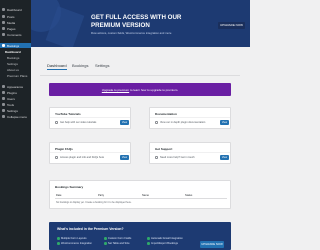 The image size is (320, 250). What do you see at coordinates (90, 229) in the screenshot?
I see `premium-features-title: What's included in the Premium Version?` at bounding box center [90, 229].